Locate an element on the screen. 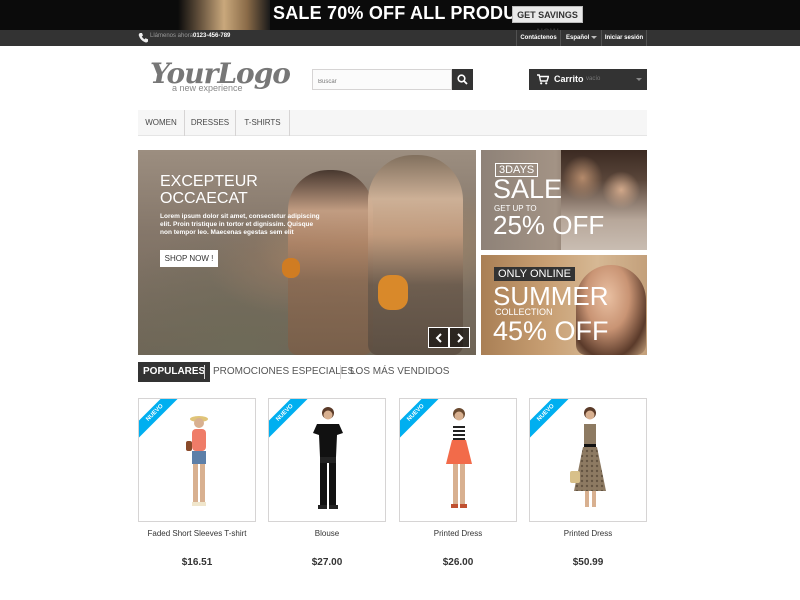 This screenshot has height=600, width=800. cart-title: Carrito is located at coordinates (569, 79).